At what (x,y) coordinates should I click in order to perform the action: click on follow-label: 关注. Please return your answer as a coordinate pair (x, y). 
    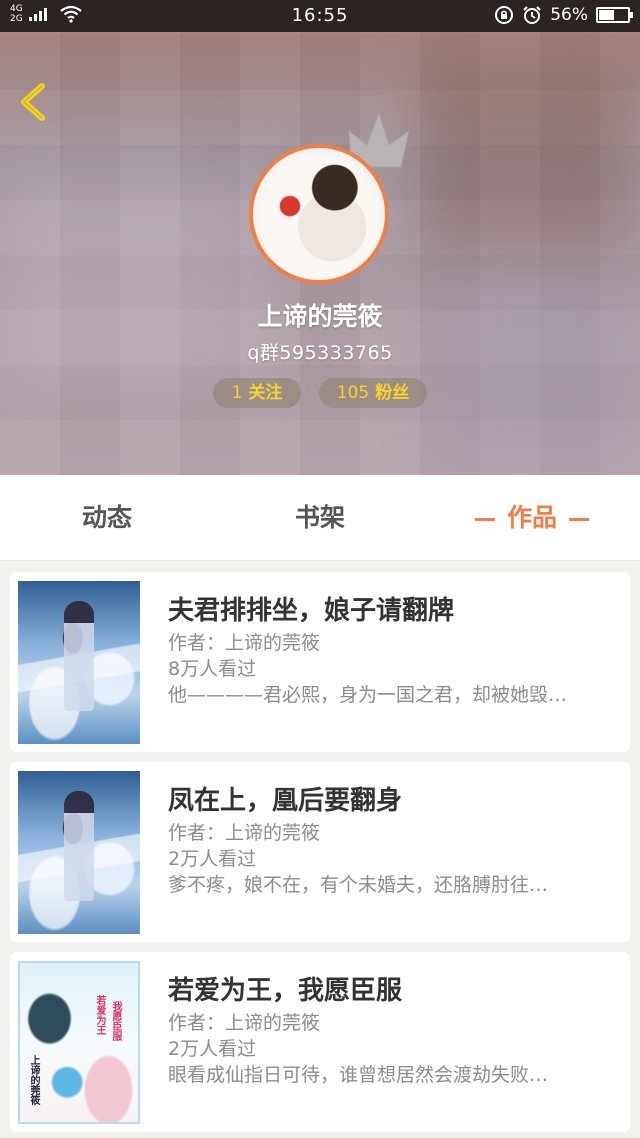
    Looking at the image, I should click on (265, 393).